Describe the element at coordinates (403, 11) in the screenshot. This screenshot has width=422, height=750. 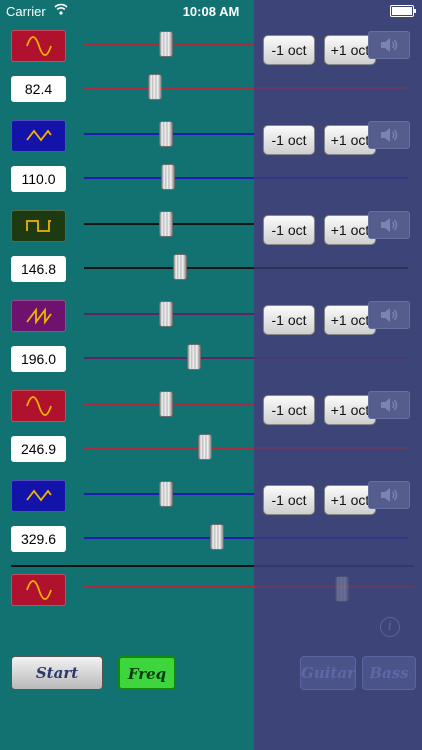
I see `battery-icon` at that location.